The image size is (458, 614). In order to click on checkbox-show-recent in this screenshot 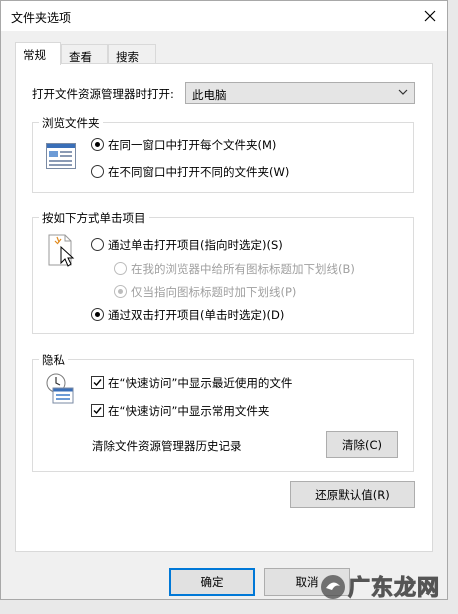, I will do `click(97, 382)`.